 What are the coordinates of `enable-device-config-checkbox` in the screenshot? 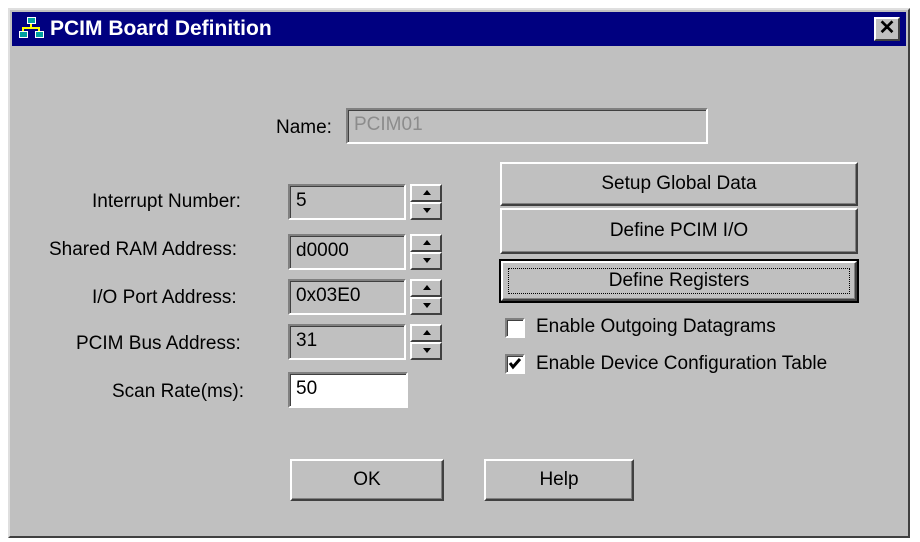 It's located at (515, 364).